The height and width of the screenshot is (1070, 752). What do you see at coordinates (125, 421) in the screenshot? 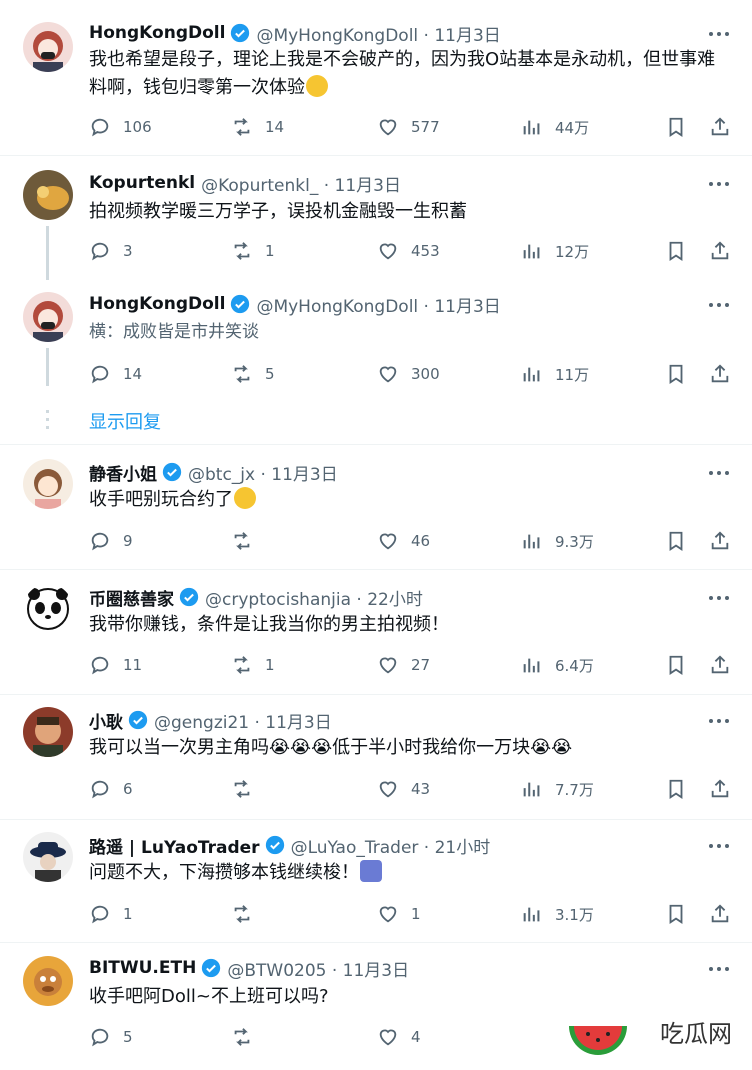
I see `show-replies-link: 显示回复` at bounding box center [125, 421].